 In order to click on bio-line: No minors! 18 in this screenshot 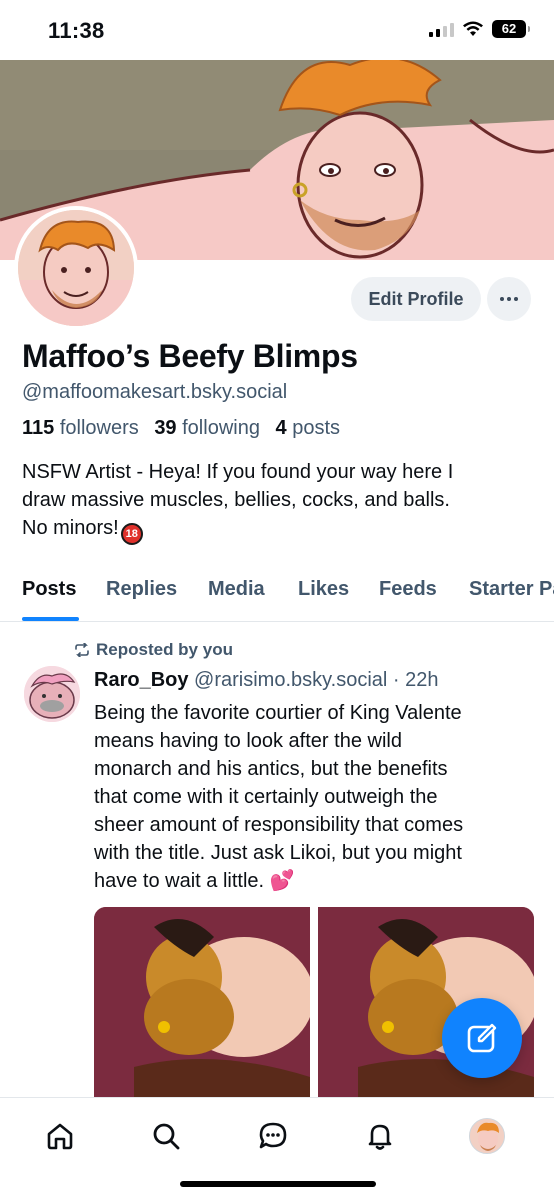, I will do `click(277, 529)`.